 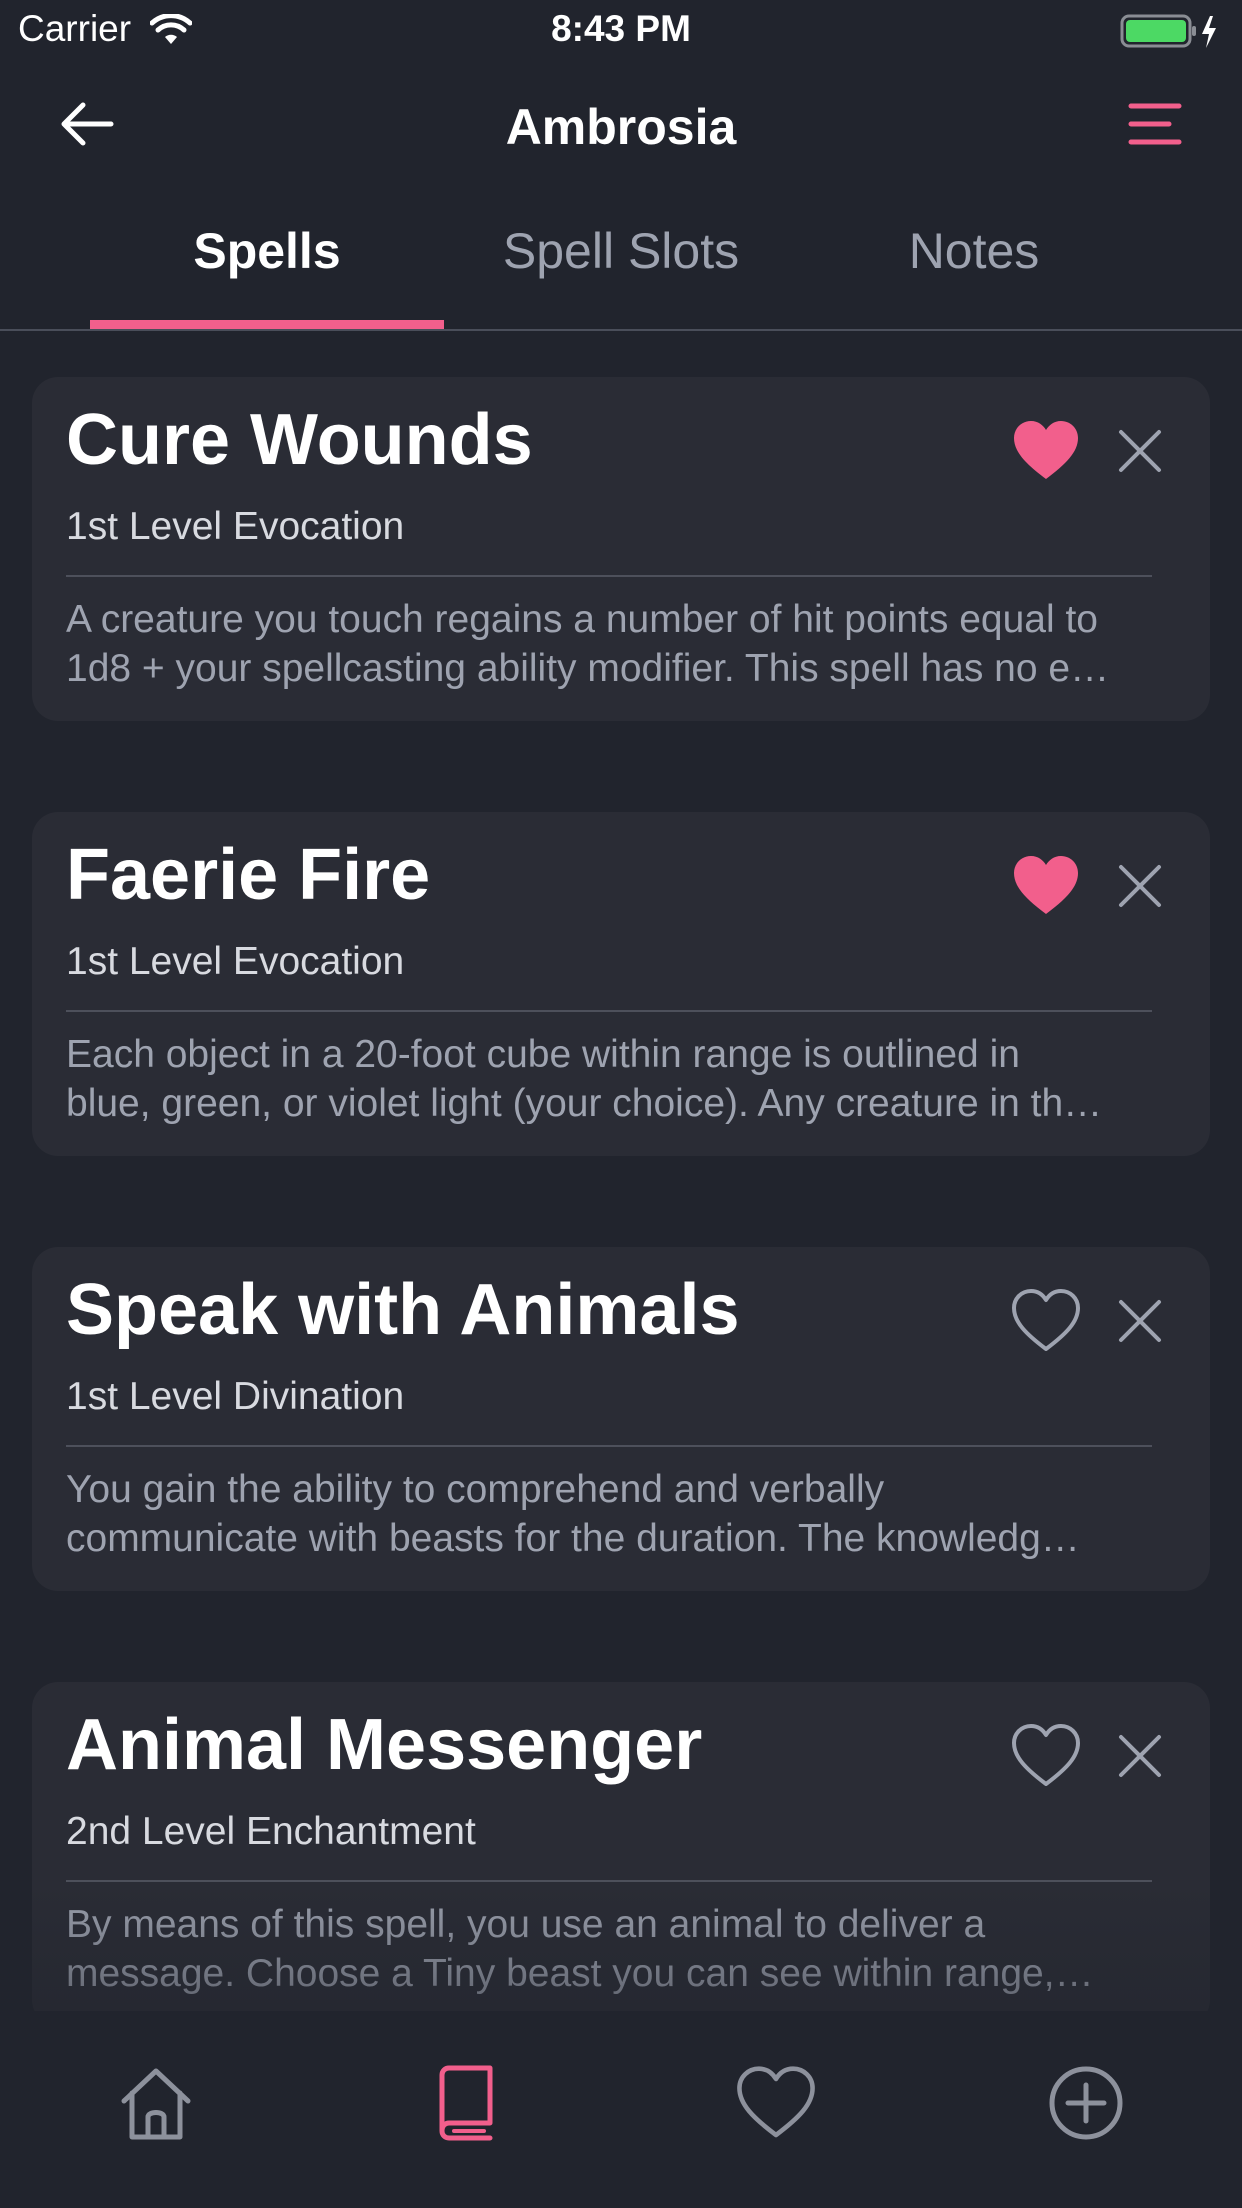 What do you see at coordinates (1168, 31) in the screenshot?
I see `battery-charging-icon` at bounding box center [1168, 31].